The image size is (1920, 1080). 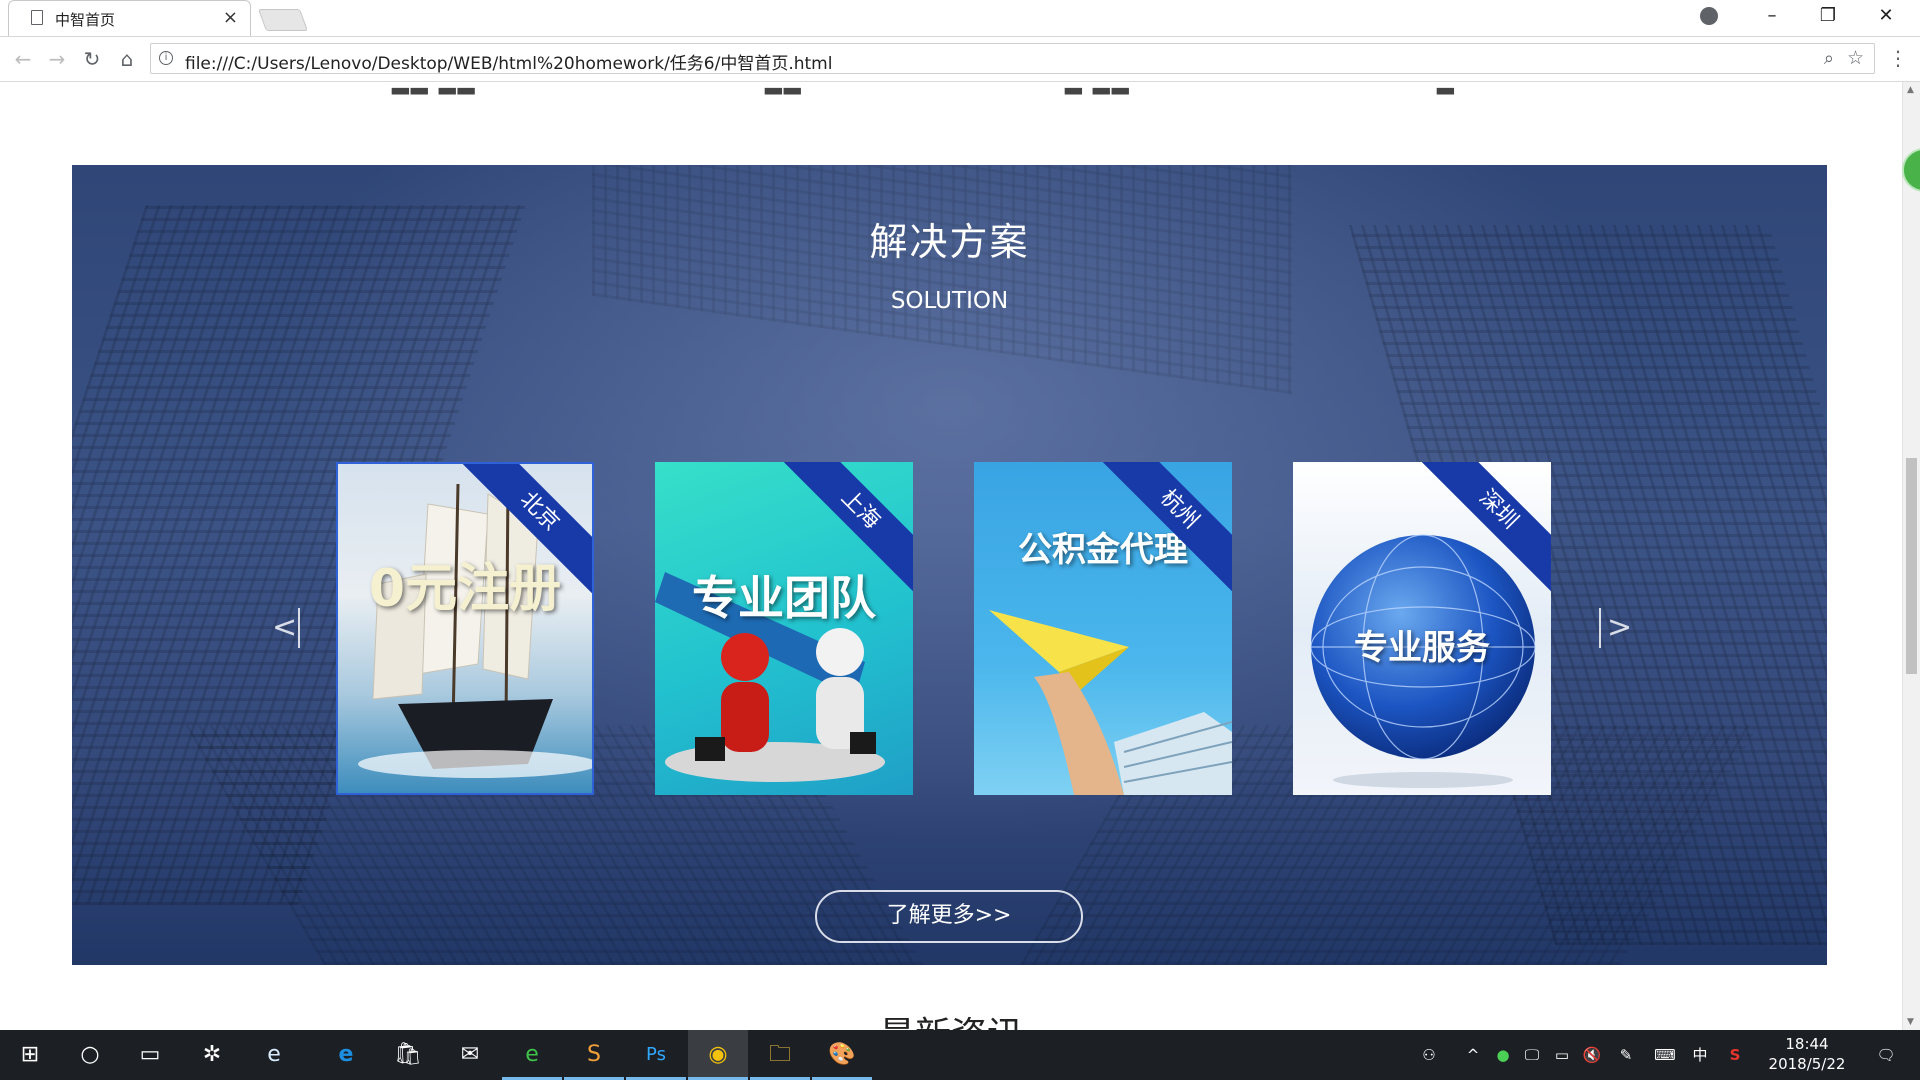 I want to click on solution-card-beijing: 0元注册 北京, so click(x=465, y=628).